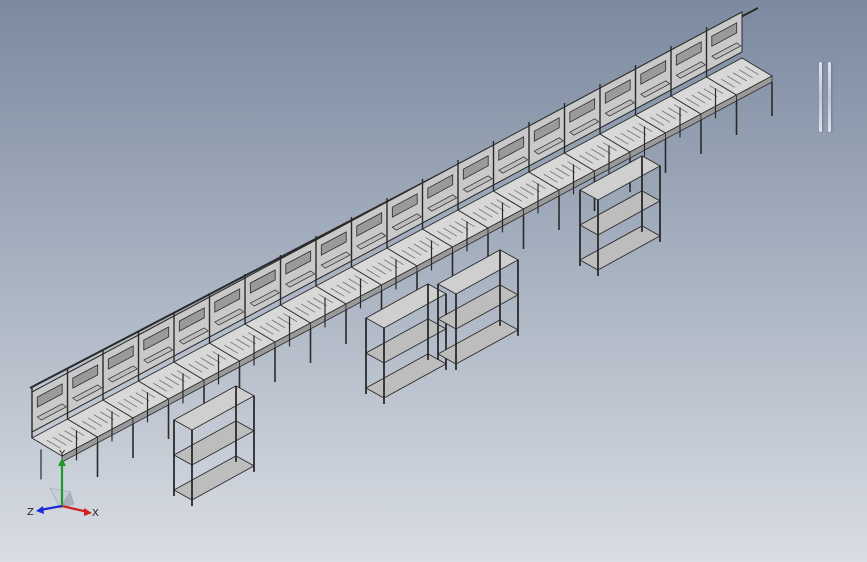 This screenshot has width=867, height=562. I want to click on z-axis-arrowhead, so click(40, 510).